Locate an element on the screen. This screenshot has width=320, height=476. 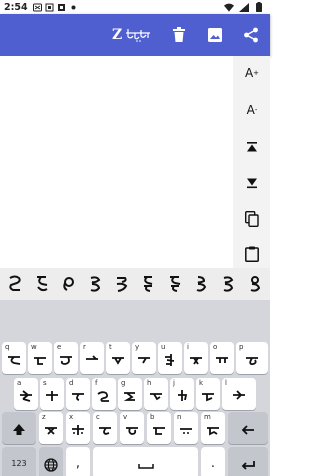
key-n: n is located at coordinates (186, 428).